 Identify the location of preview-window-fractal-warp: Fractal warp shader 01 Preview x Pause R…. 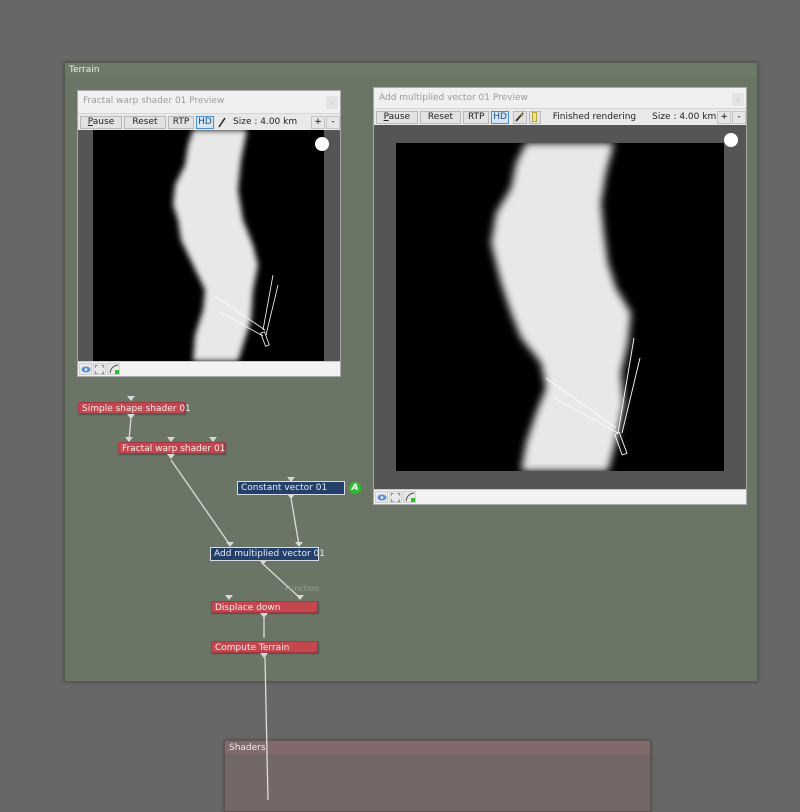
(209, 233).